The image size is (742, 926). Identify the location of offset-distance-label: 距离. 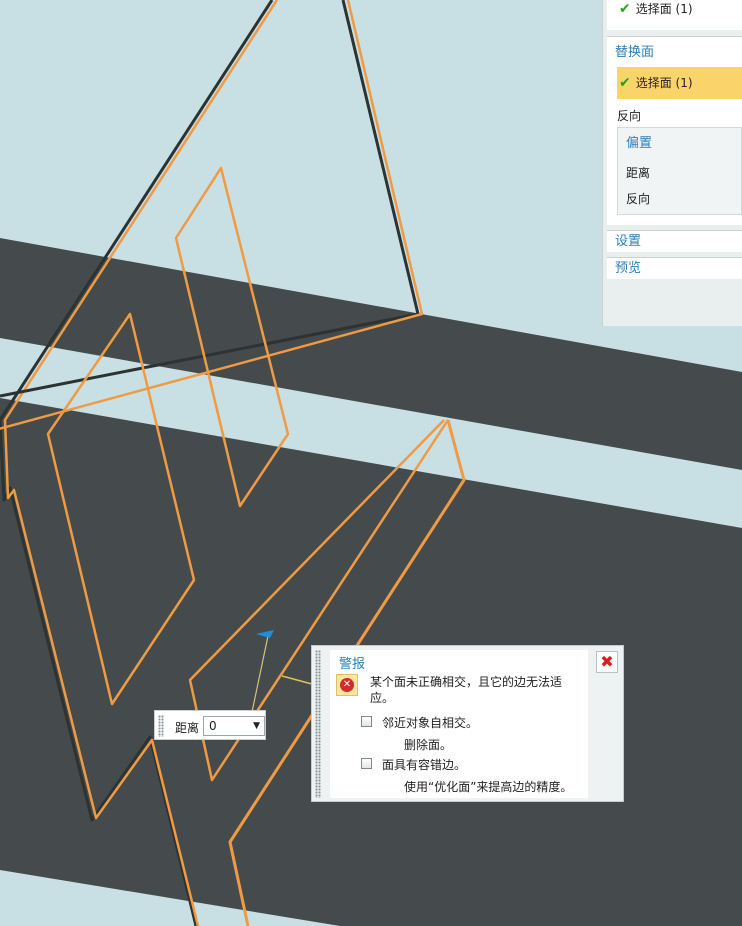
(638, 172).